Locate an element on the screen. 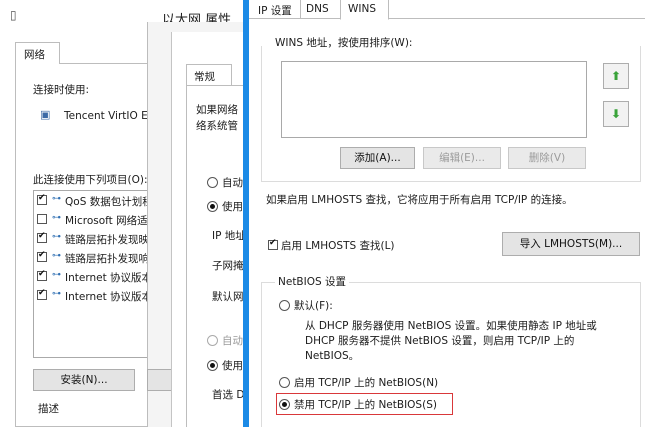 The width and height of the screenshot is (645, 427). lmhosts-info-text: 如果启用 LMHOSTS 查找，它将应用于所有启用 TCP/IP 的连接。 is located at coordinates (419, 200).